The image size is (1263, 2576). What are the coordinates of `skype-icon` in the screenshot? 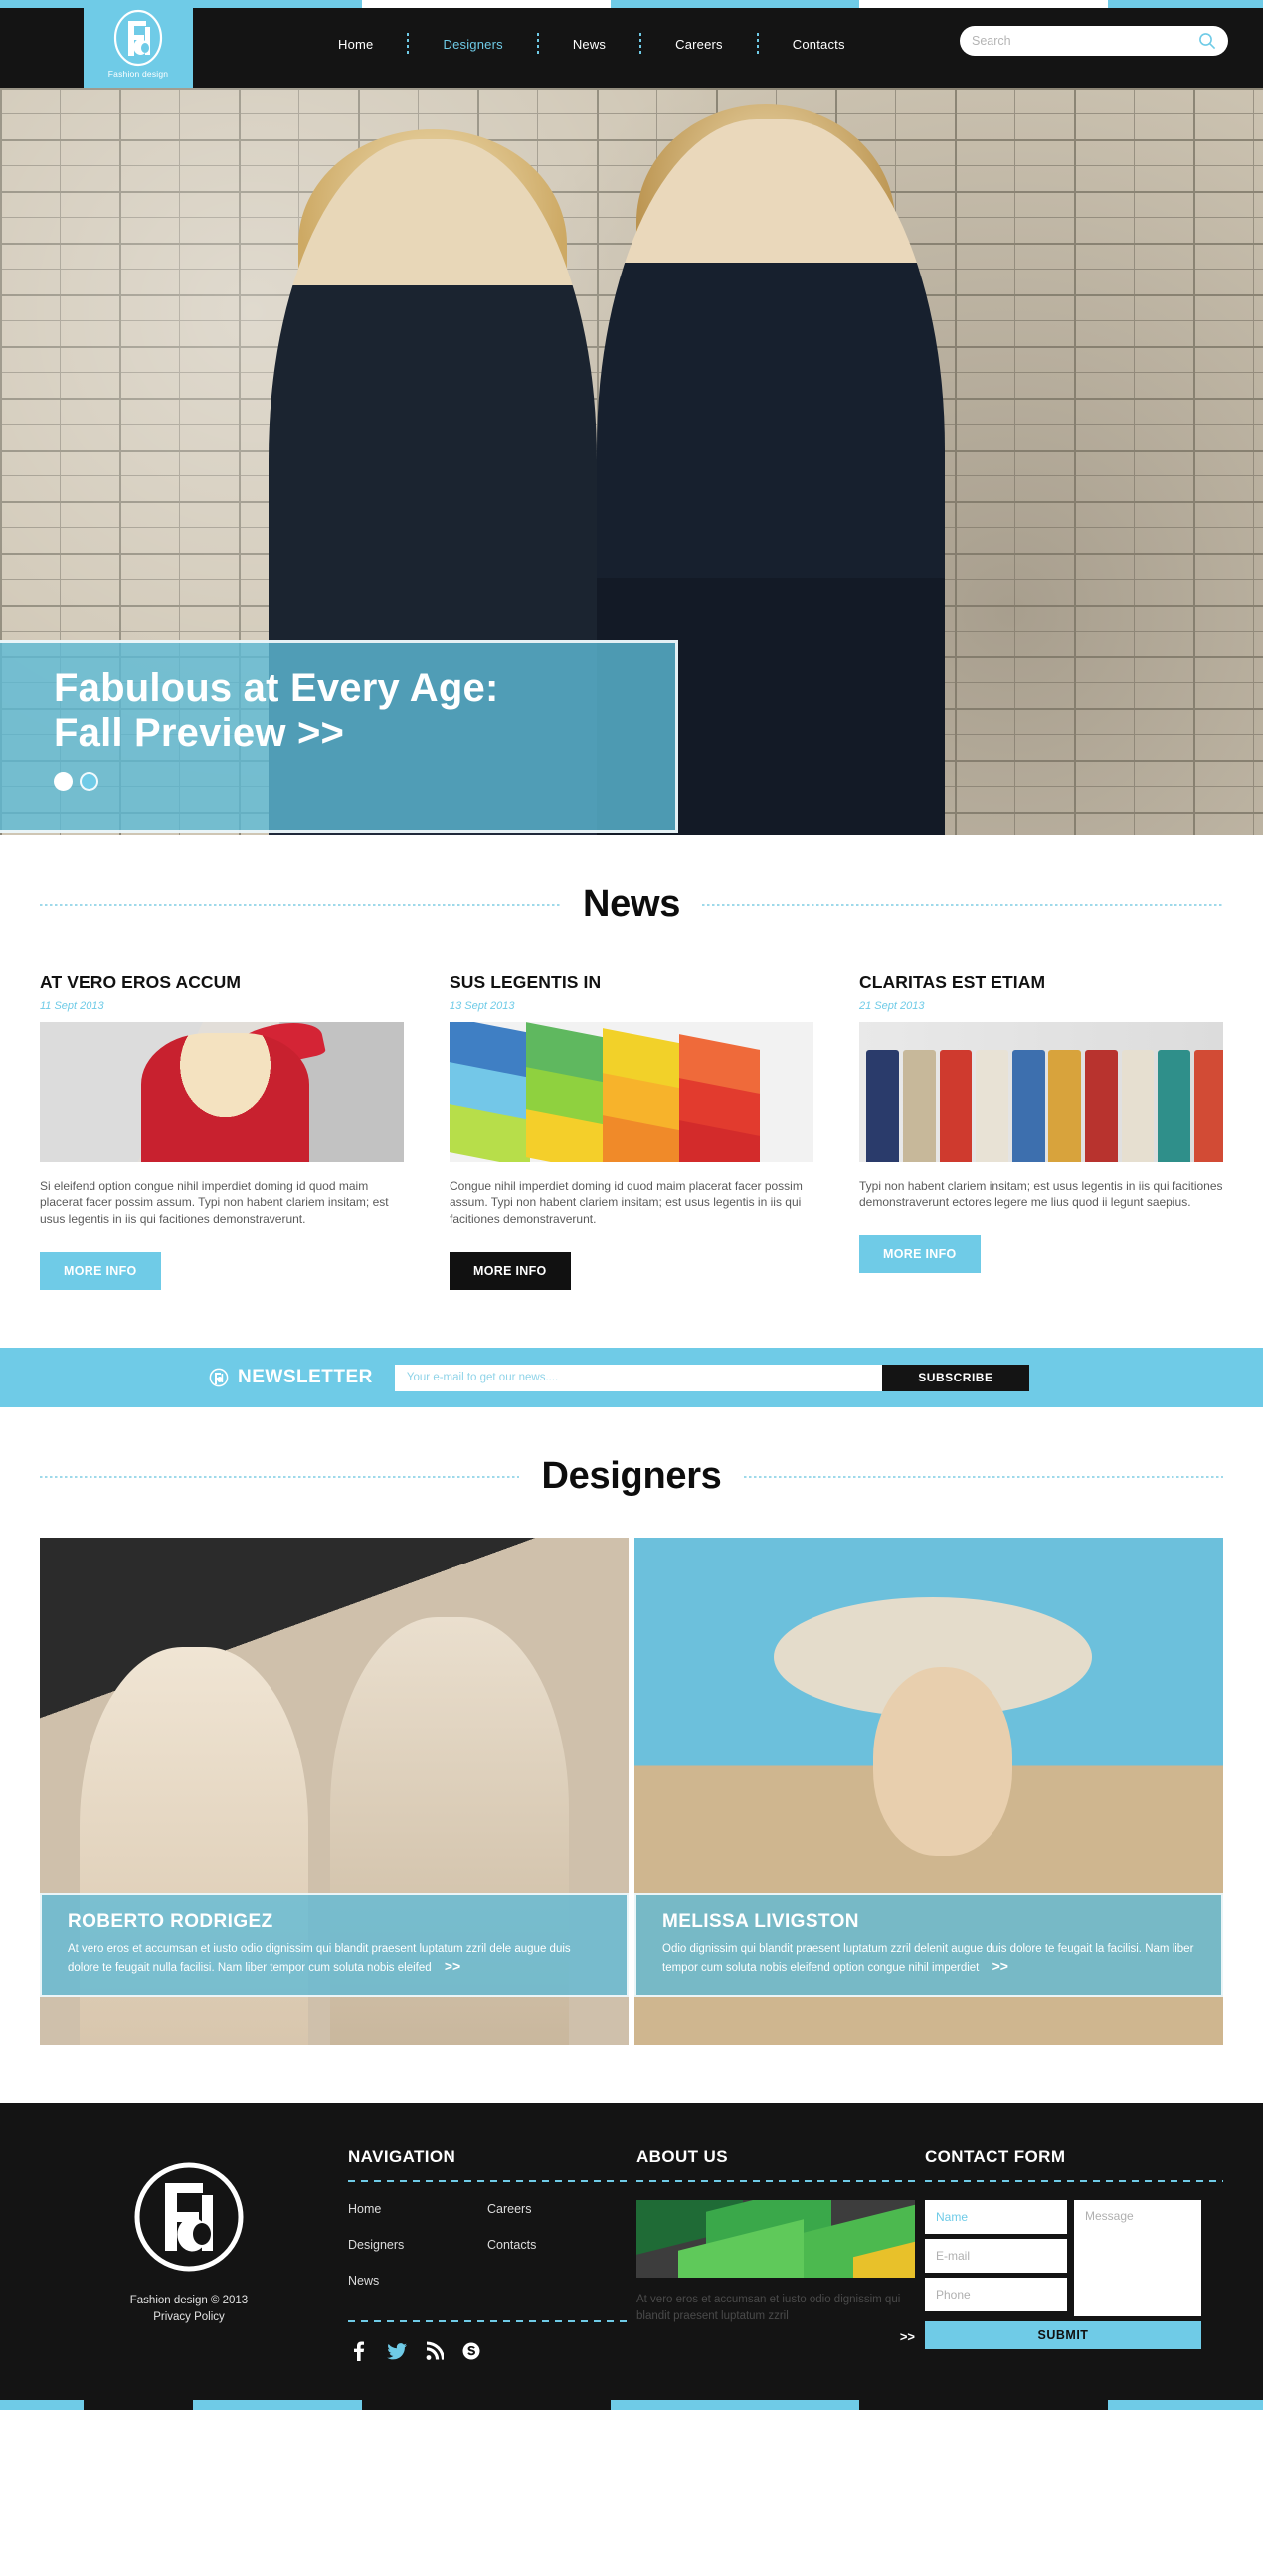 It's located at (471, 2351).